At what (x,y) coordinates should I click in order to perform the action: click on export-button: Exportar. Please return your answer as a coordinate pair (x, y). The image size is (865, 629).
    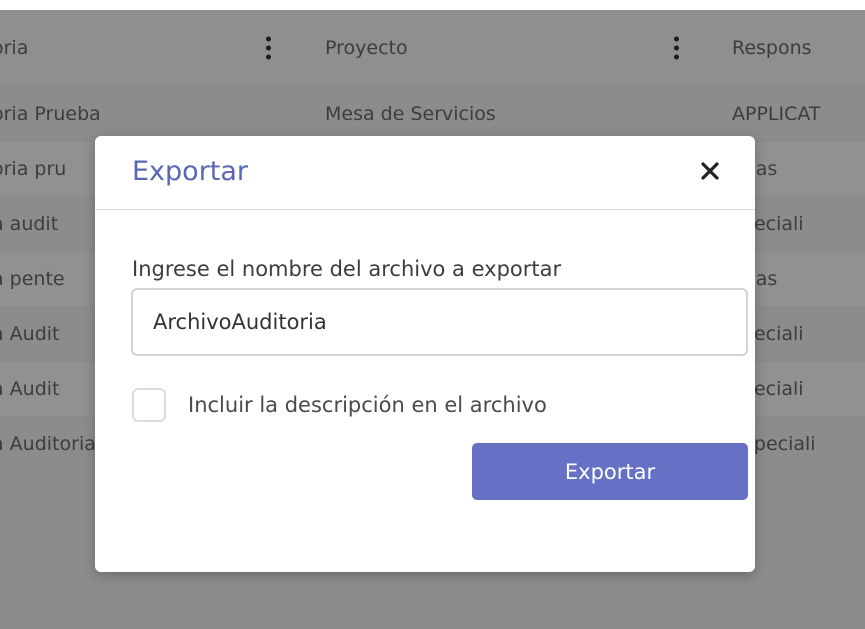
    Looking at the image, I should click on (610, 471).